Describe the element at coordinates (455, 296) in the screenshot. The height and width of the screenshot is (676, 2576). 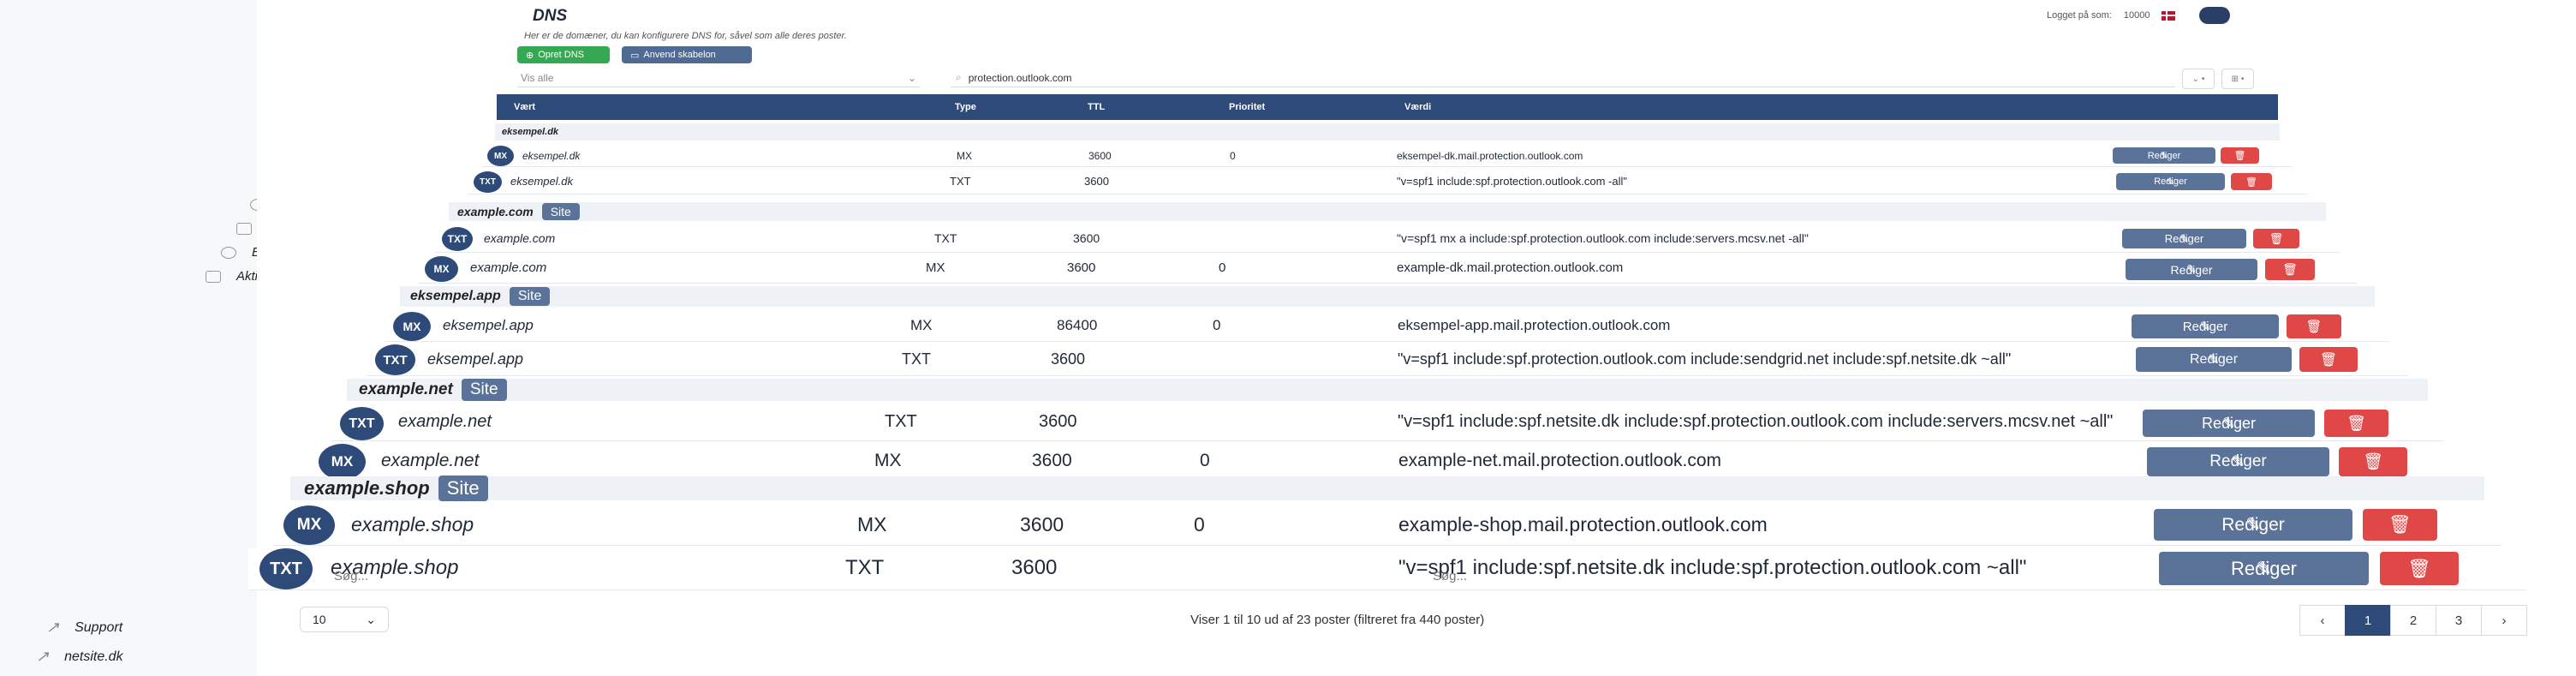
I see `group-domain: eksempel.app` at that location.